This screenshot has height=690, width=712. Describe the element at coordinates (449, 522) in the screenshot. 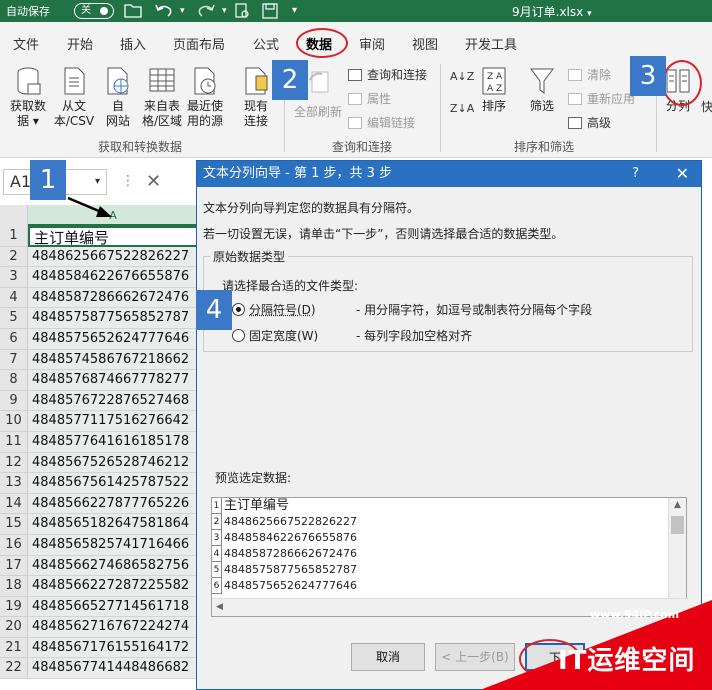

I see `preview-row: 2 4848625667522826227` at that location.